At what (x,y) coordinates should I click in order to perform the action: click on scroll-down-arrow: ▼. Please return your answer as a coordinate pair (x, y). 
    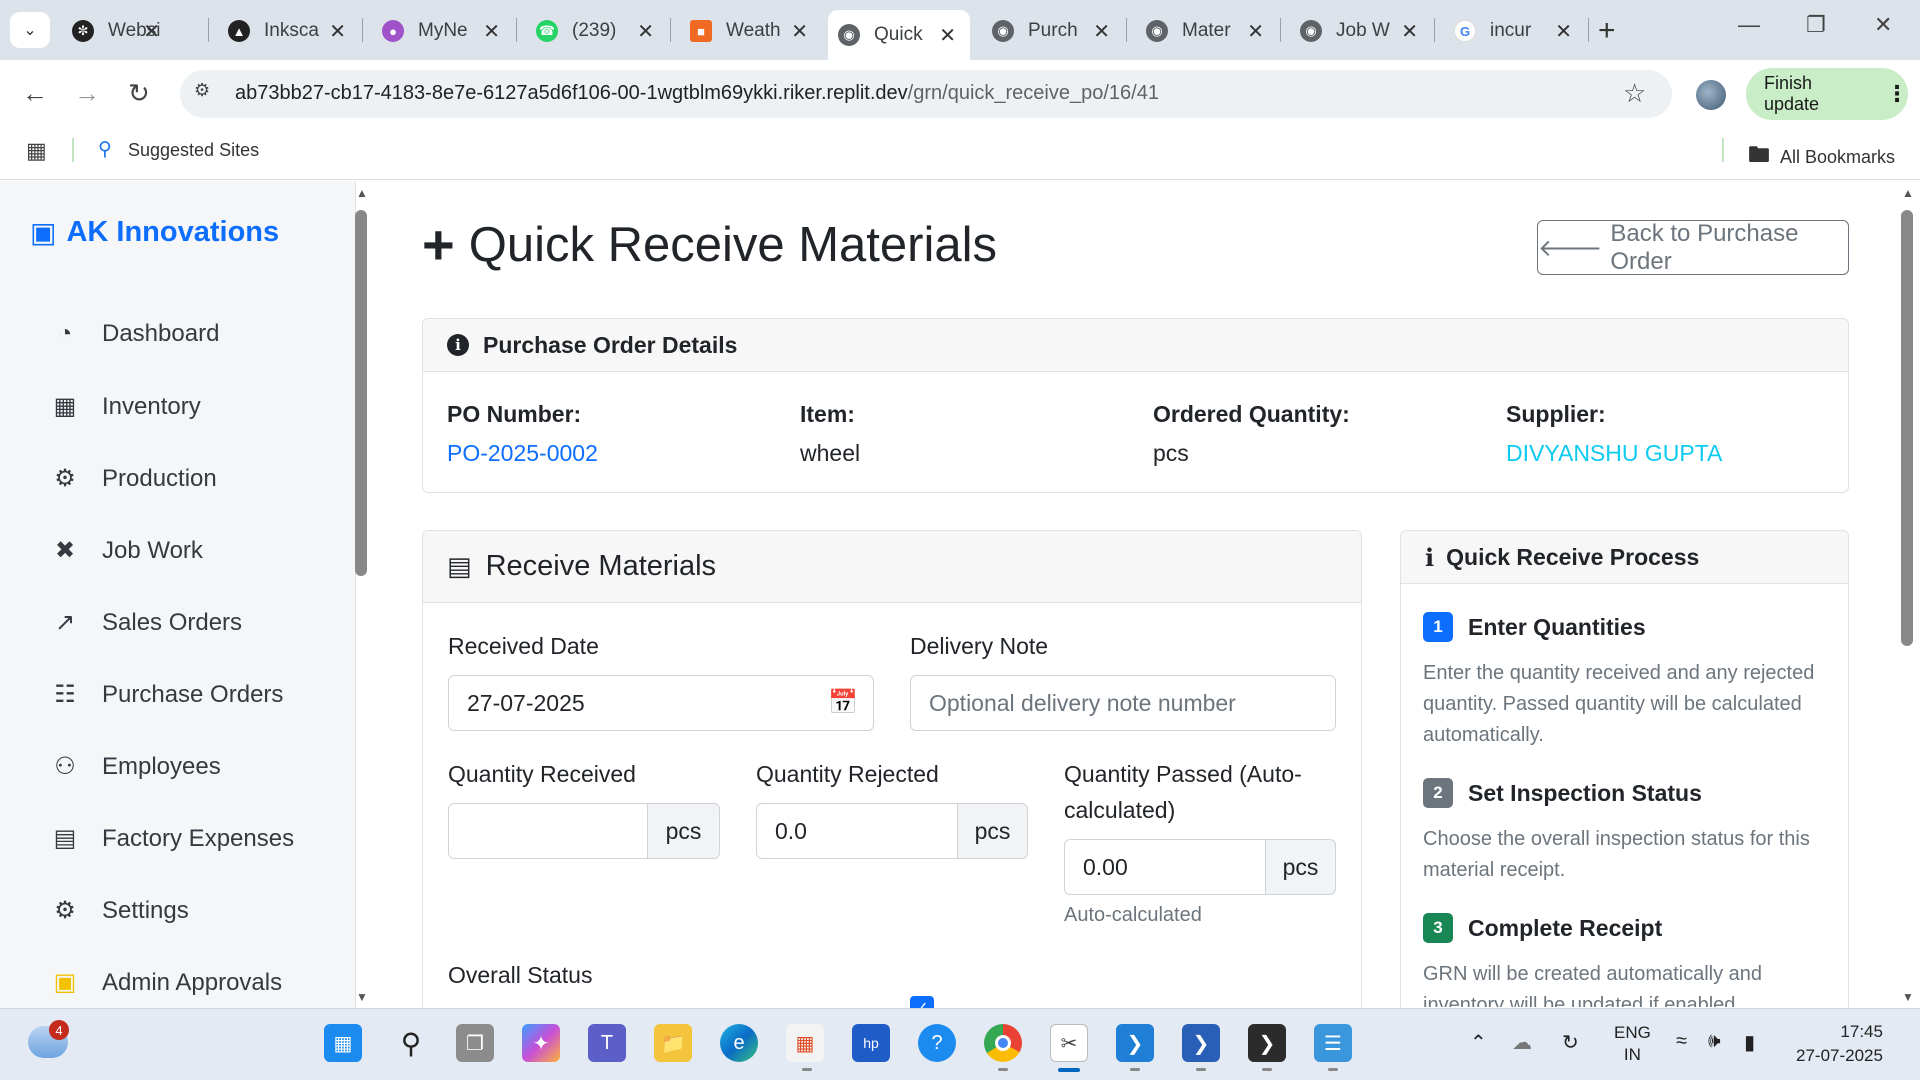
    Looking at the image, I should click on (362, 997).